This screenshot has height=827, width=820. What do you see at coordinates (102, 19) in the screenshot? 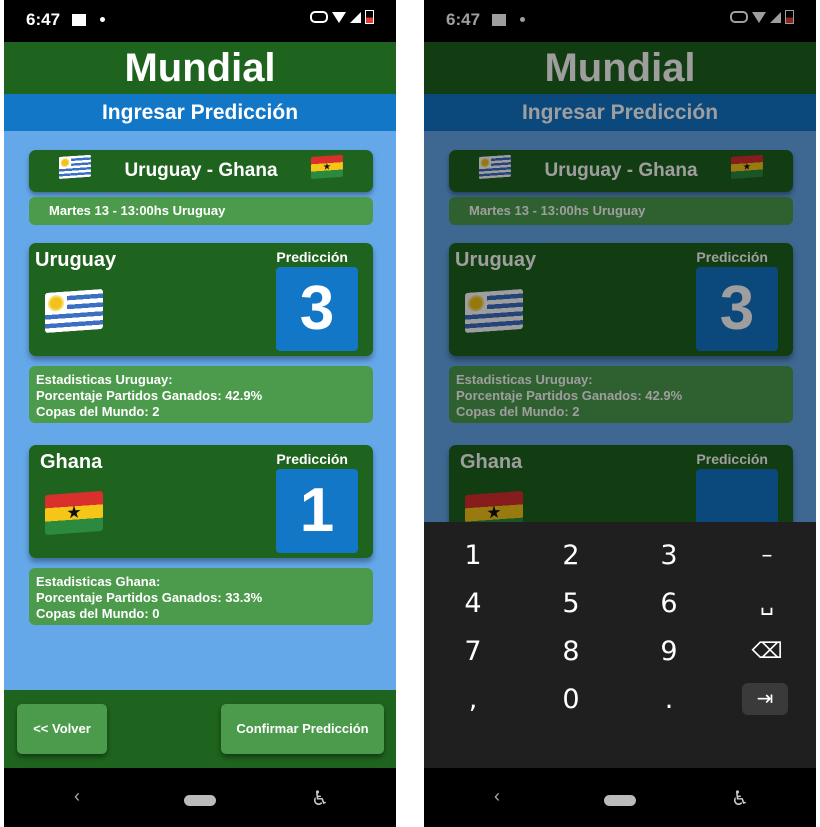
I see `notification-dot-icon` at bounding box center [102, 19].